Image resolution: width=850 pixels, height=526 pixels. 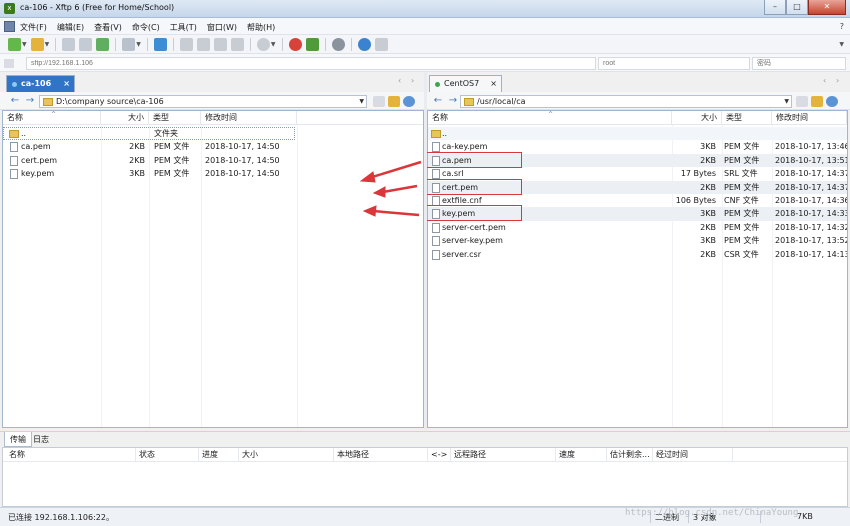 What do you see at coordinates (110, 101) in the screenshot?
I see `path-text: D:\company source\ca-106` at bounding box center [110, 101].